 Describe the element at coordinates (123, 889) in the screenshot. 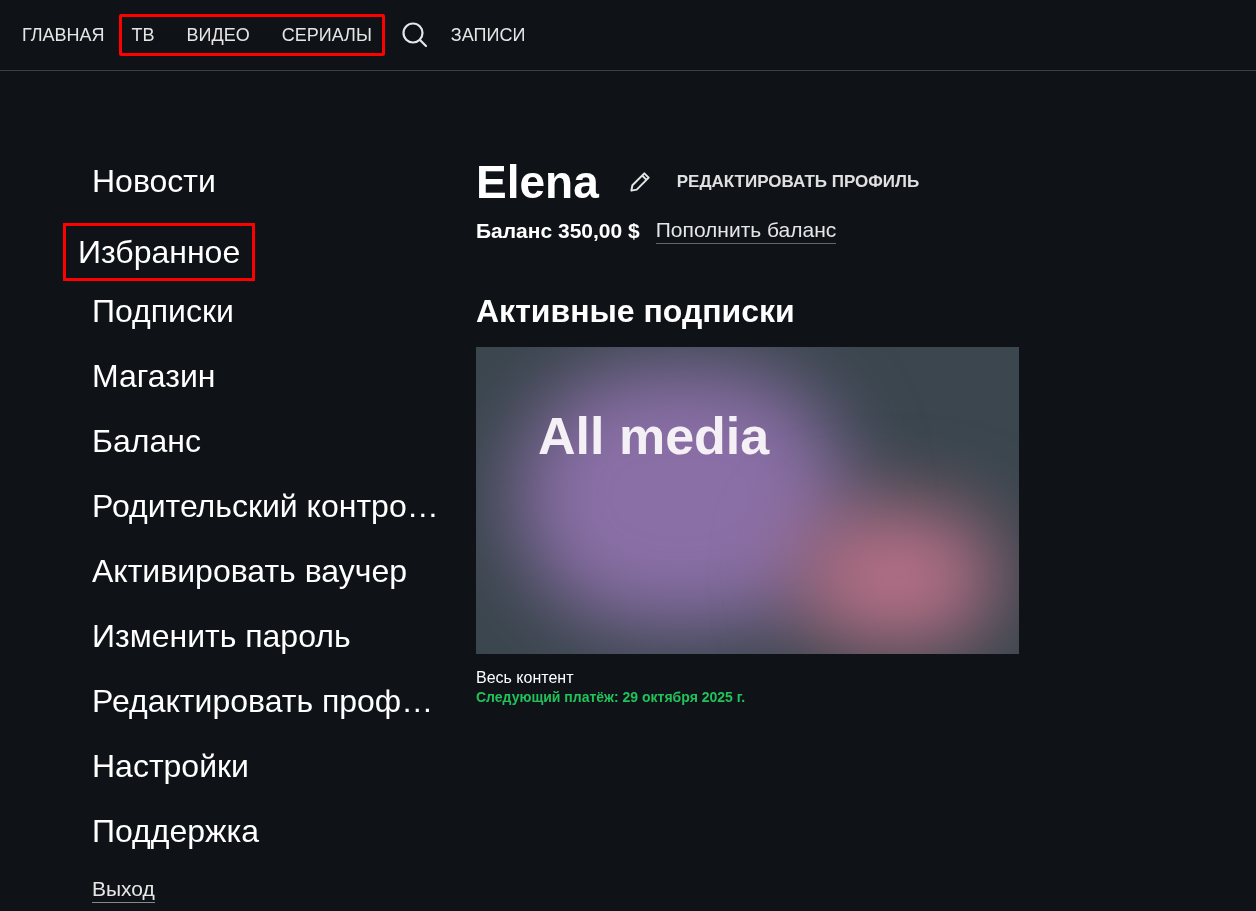

I see `logout-link: Выход` at that location.